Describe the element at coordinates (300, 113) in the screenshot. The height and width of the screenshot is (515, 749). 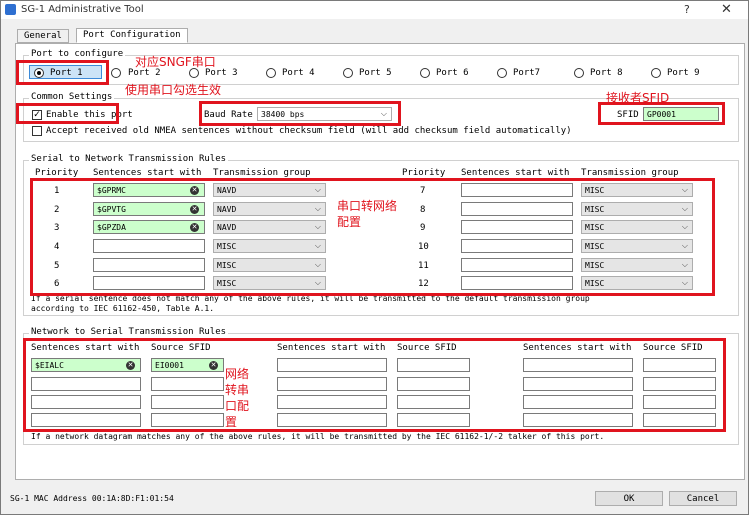
I see `annotation-box-baud` at that location.